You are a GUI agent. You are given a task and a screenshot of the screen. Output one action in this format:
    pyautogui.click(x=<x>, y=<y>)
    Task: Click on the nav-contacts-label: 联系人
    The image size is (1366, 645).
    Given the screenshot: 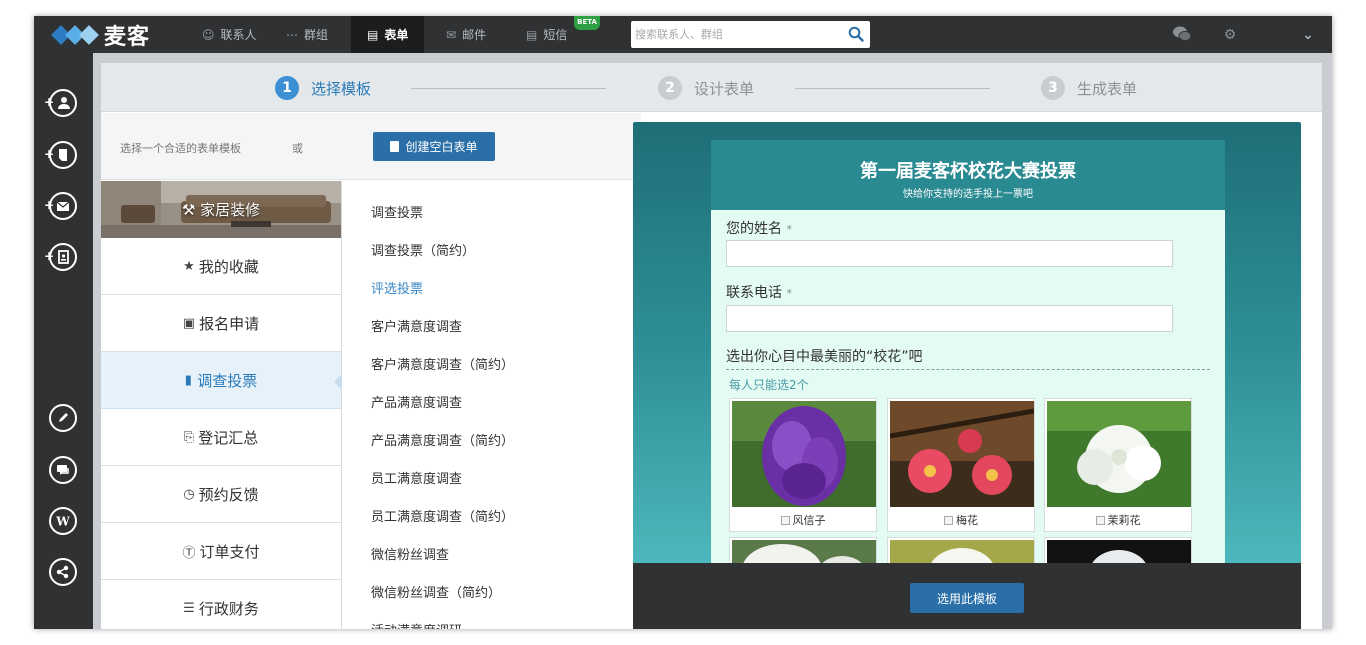 What is the action you would take?
    pyautogui.click(x=238, y=35)
    